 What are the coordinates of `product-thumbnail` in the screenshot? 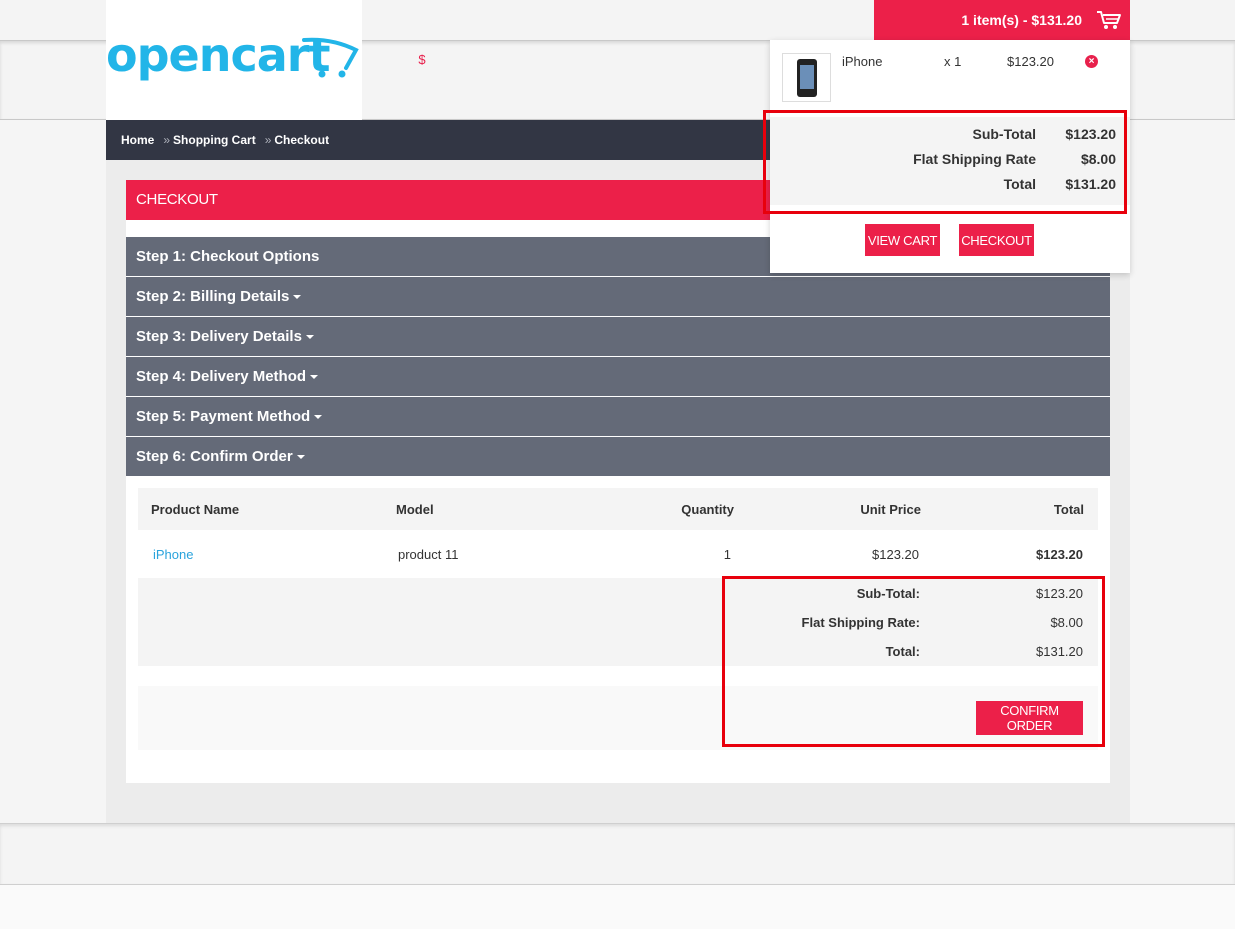 It's located at (806, 77).